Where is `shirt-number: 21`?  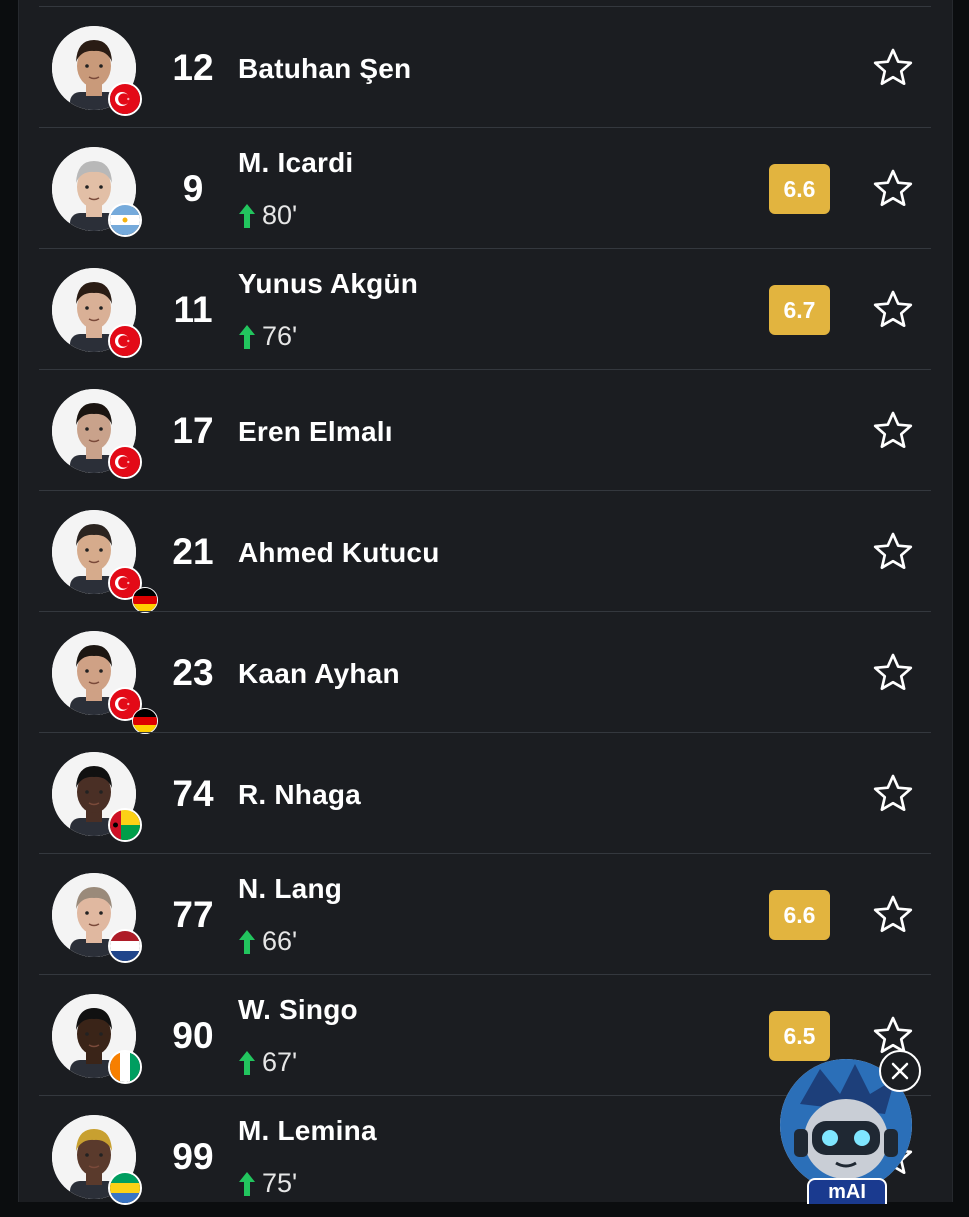
shirt-number: 21 is located at coordinates (193, 551).